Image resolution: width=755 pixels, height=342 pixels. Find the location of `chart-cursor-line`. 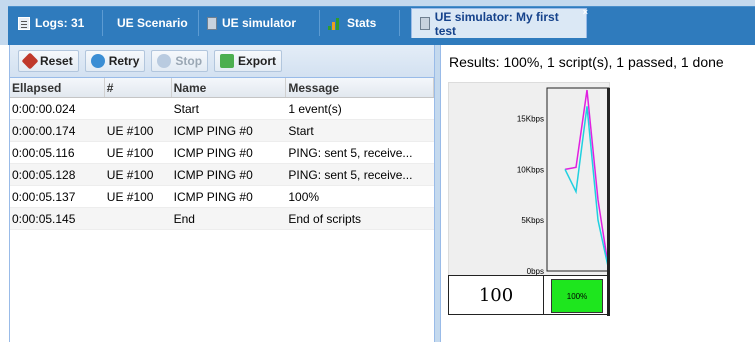

chart-cursor-line is located at coordinates (608, 202).